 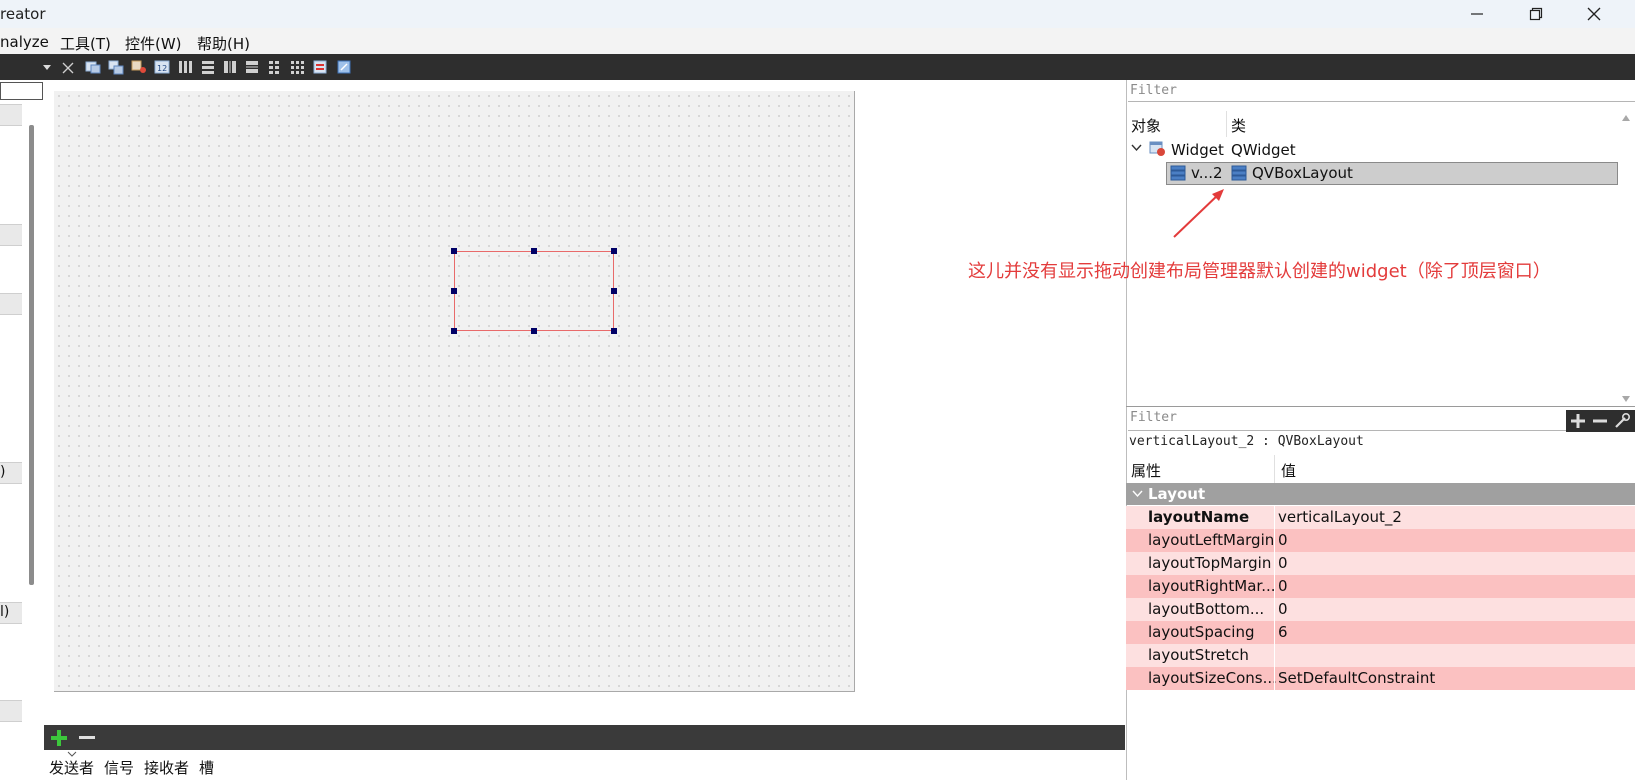 I want to click on property-row: layoutBottom... 0, so click(x=1380, y=609).